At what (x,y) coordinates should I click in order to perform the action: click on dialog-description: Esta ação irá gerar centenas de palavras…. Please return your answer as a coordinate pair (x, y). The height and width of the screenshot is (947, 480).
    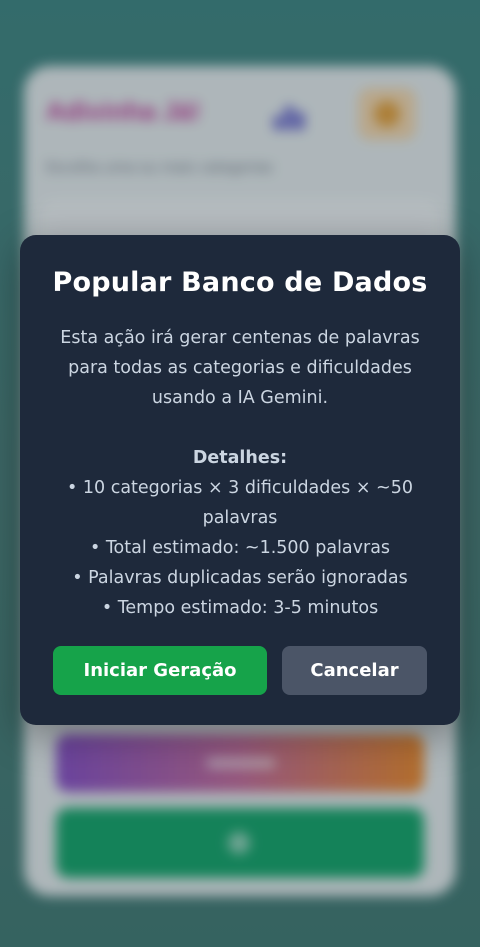
    Looking at the image, I should click on (240, 368).